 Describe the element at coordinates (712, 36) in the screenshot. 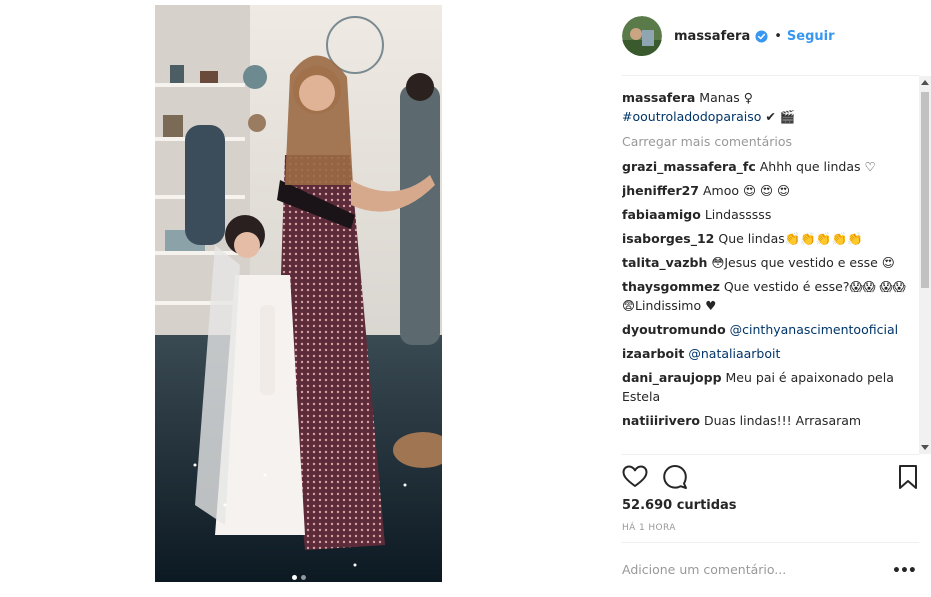

I see `header-username: massafera` at that location.